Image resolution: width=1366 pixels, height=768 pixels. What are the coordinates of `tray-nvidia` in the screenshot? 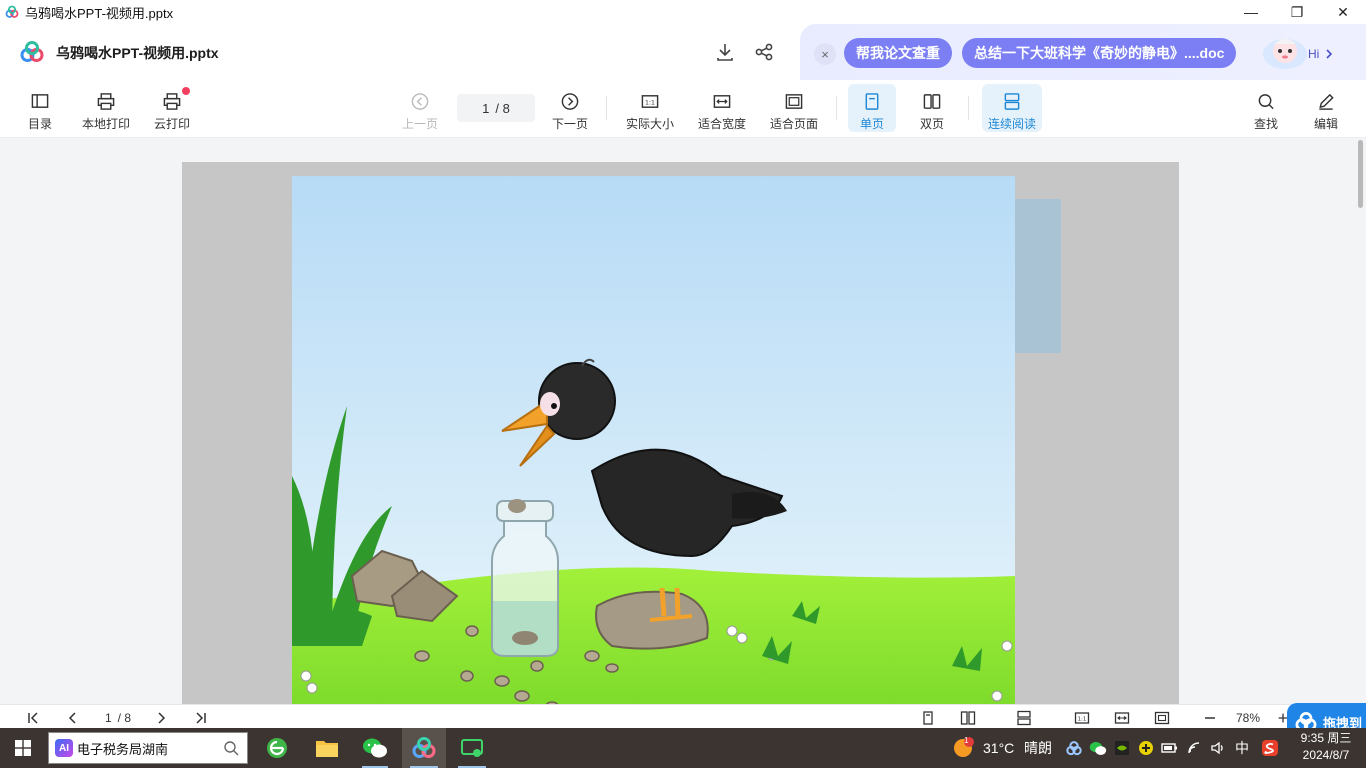 It's located at (1122, 748).